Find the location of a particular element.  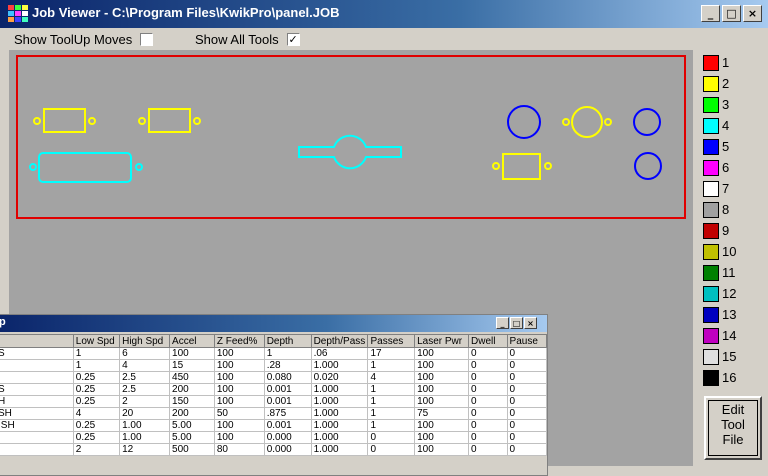

column-header: Depth is located at coordinates (287, 341).